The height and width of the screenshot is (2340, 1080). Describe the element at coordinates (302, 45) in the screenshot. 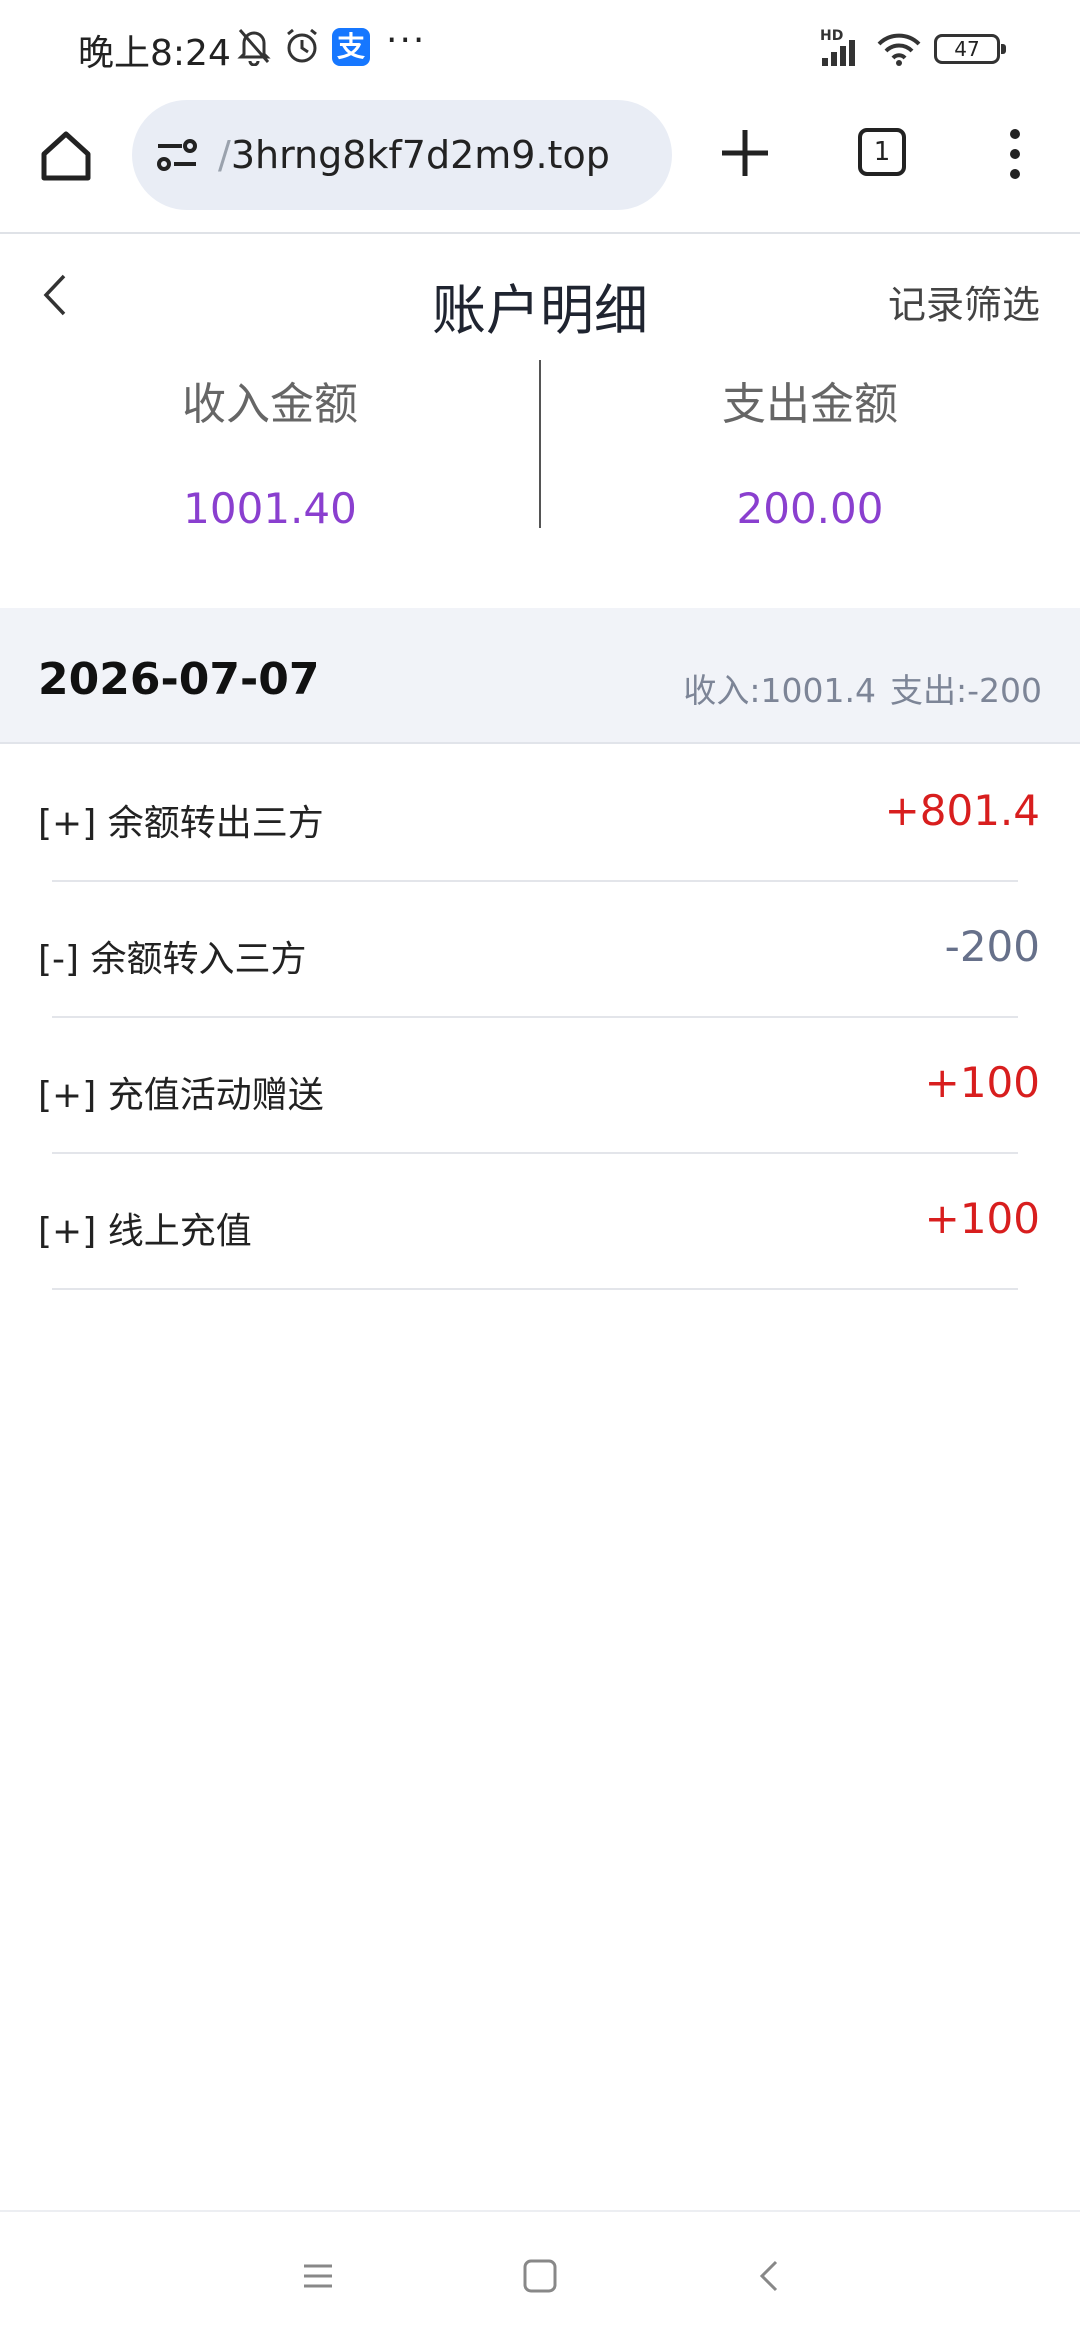

I see `alarm-icon` at that location.